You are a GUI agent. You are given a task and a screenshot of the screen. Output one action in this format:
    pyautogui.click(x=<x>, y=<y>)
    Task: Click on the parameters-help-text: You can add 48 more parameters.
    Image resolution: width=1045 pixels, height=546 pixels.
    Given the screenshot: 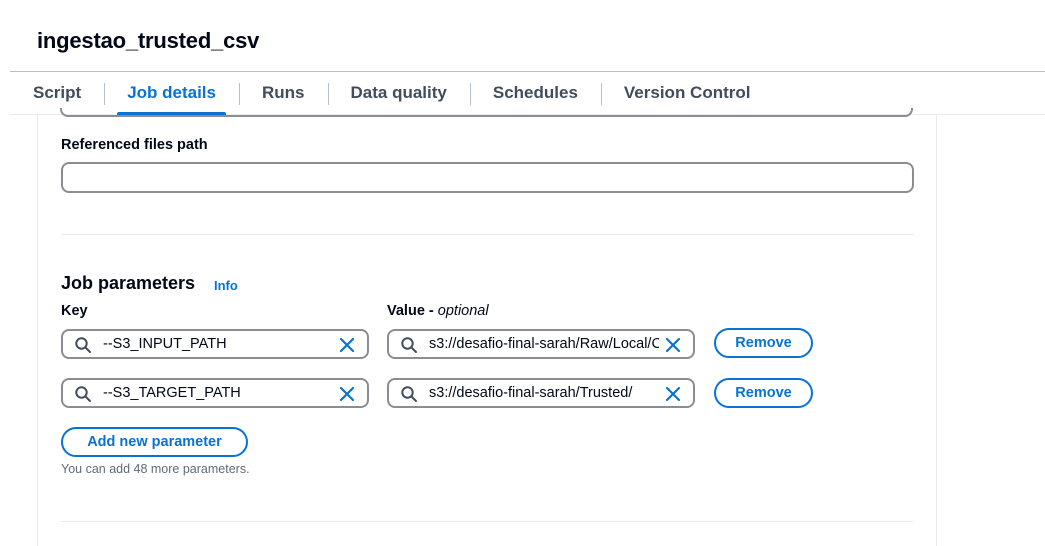 What is the action you would take?
    pyautogui.click(x=155, y=469)
    